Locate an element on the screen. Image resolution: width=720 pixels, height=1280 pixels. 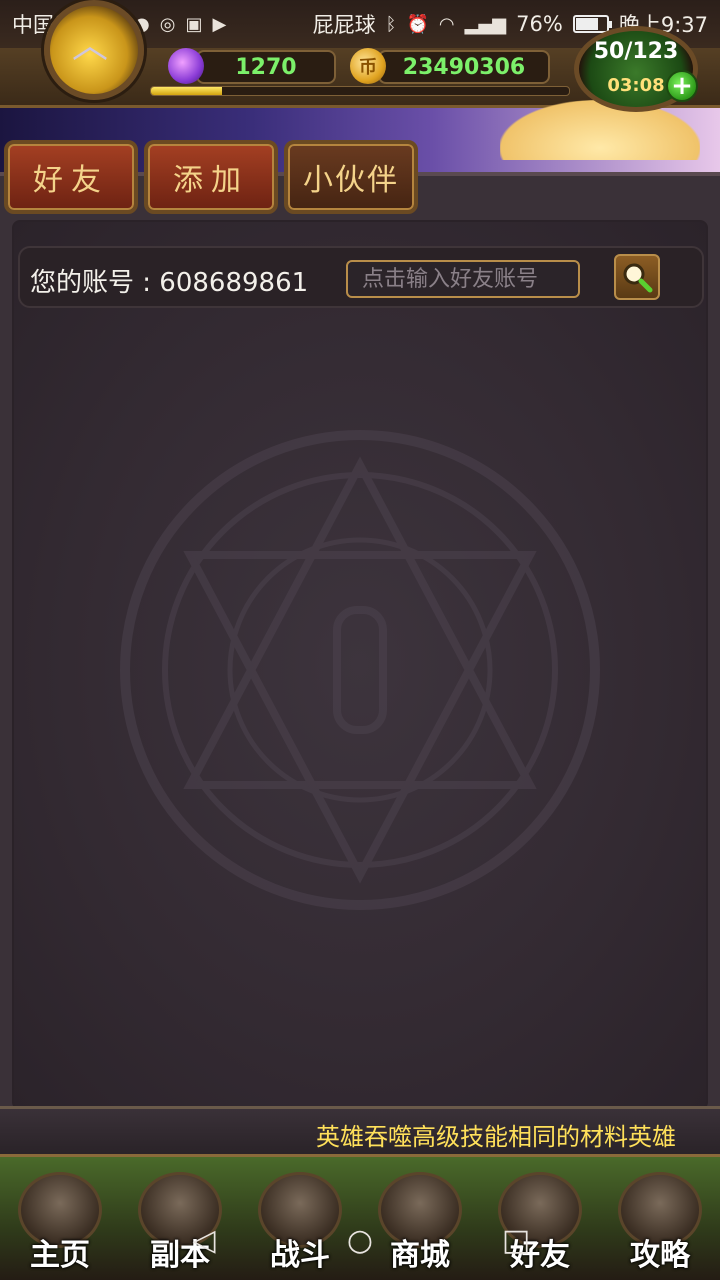
status-app-name: 屁屁球 is located at coordinates (344, 25).